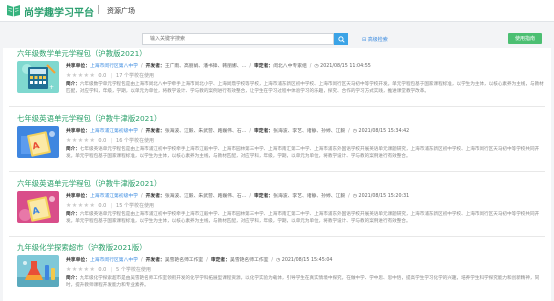 The image size is (554, 301). I want to click on search-button, so click(341, 39).